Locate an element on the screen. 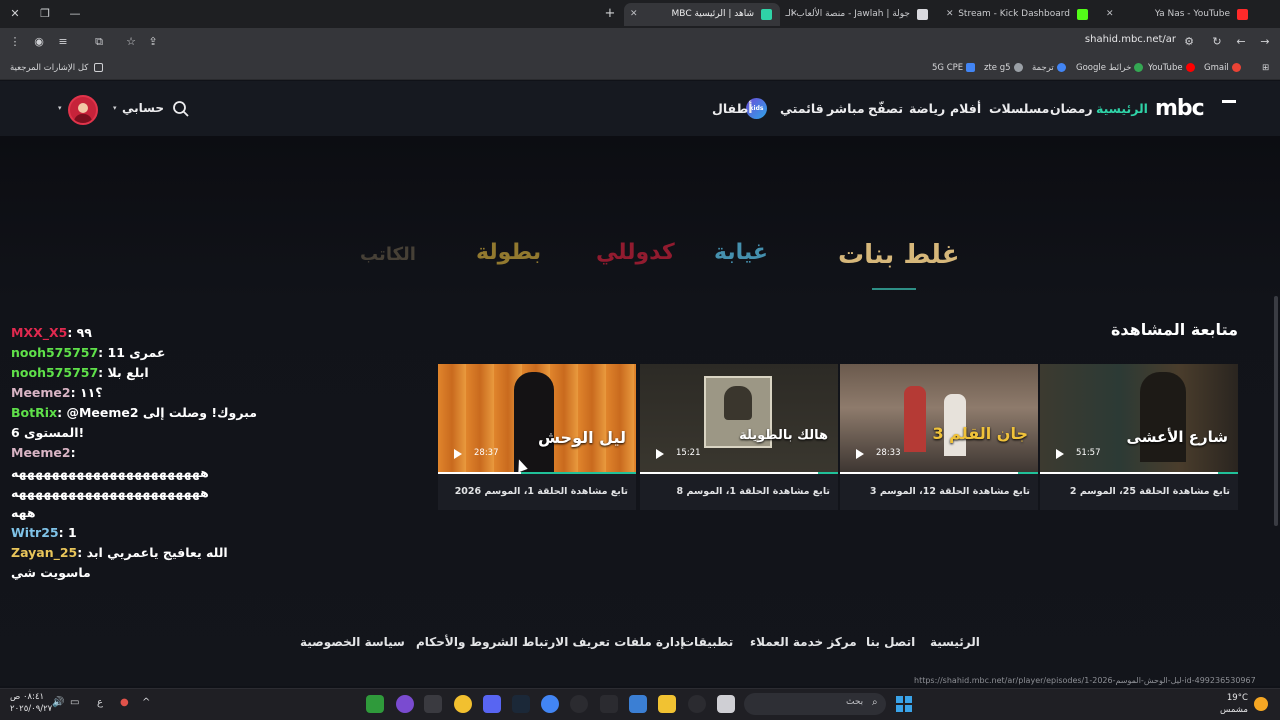 This screenshot has height=720, width=1280. nav-sports: رياضة is located at coordinates (927, 109).